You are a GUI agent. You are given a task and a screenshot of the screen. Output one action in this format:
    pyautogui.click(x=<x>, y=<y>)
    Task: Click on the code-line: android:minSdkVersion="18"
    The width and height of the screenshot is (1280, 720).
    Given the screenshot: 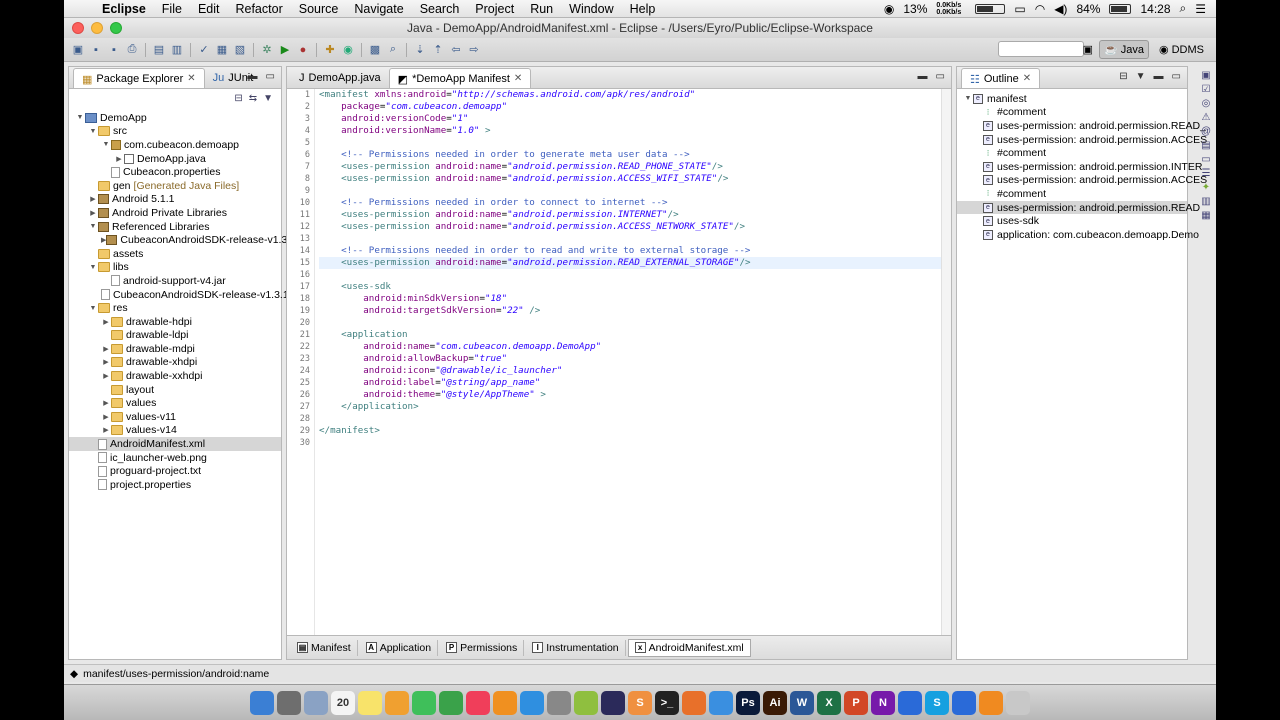 What is the action you would take?
    pyautogui.click(x=635, y=299)
    